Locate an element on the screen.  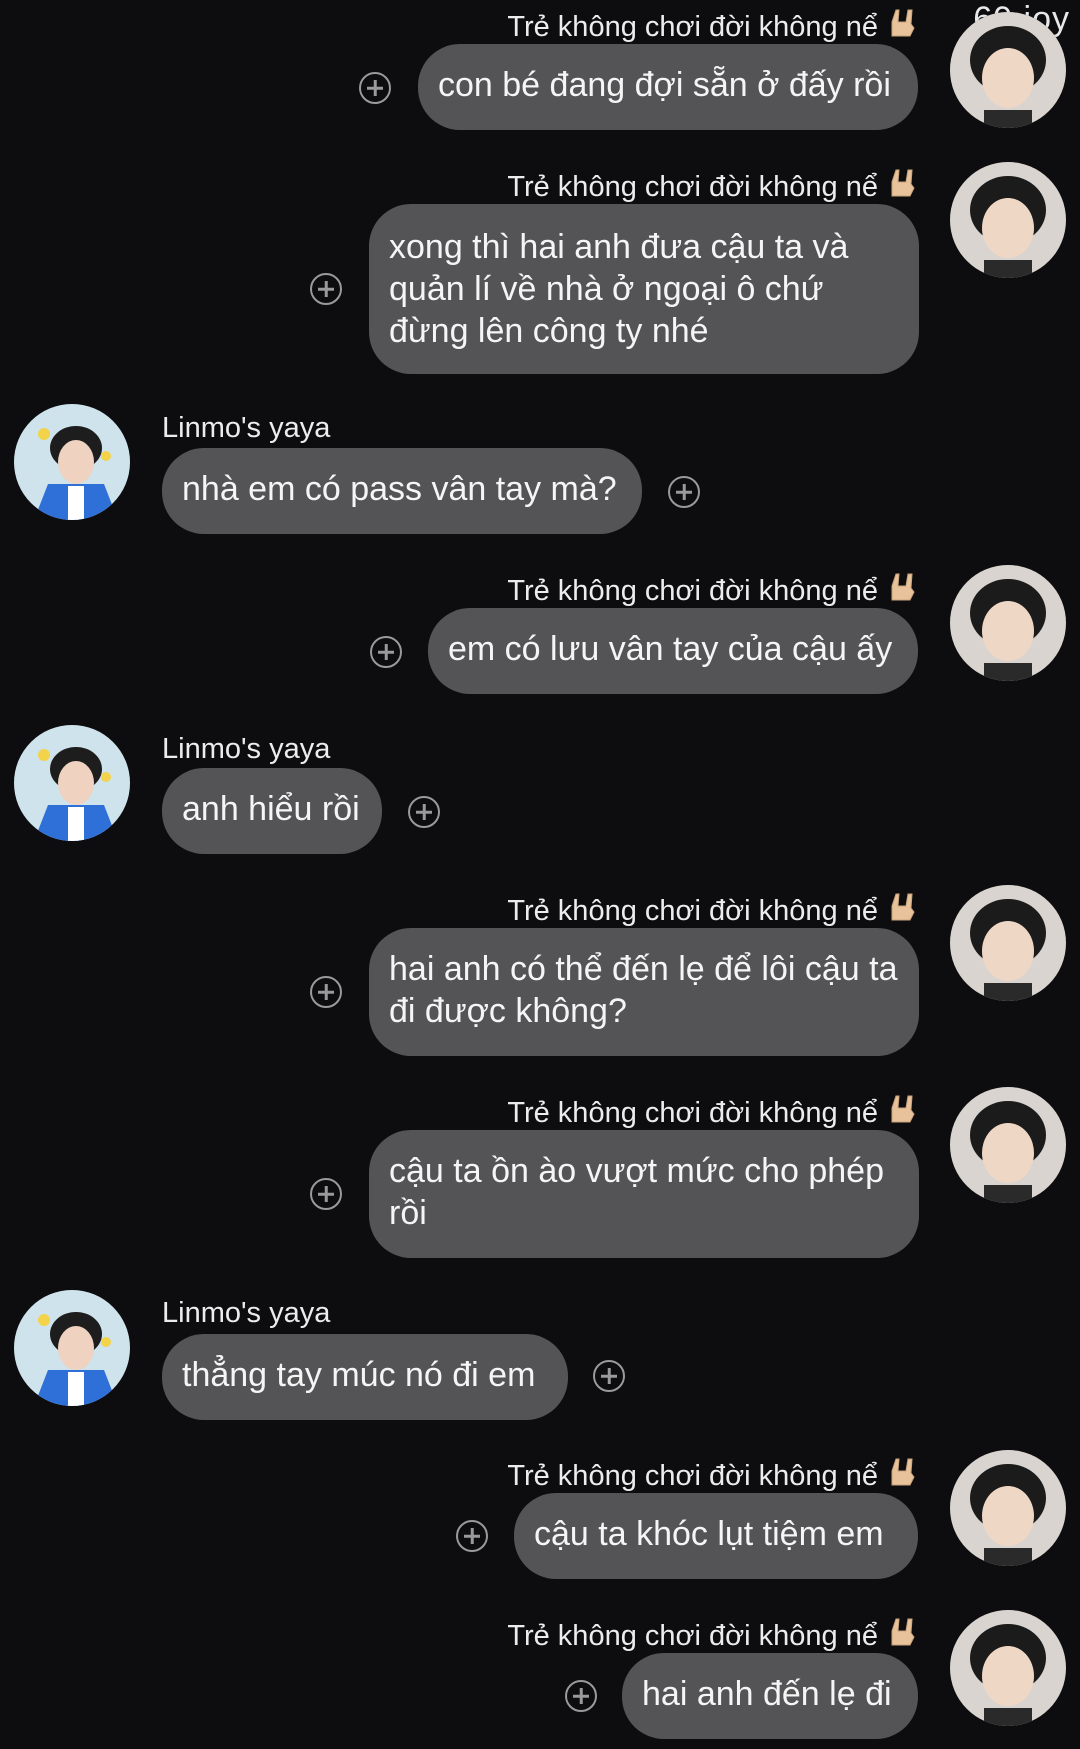
message-bubble: con bé đang đợi sẵn ở đấy rồi is located at coordinates (668, 87).